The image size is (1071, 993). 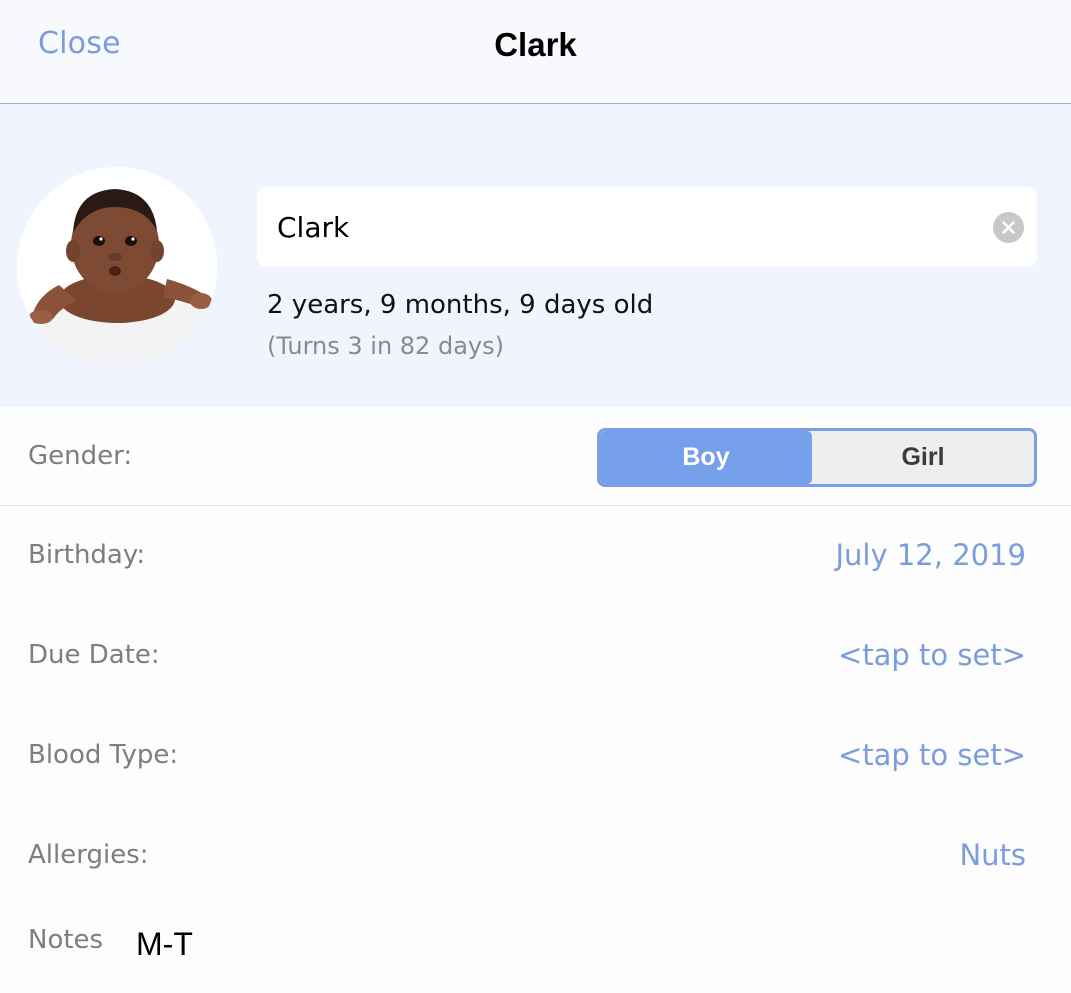 What do you see at coordinates (103, 755) in the screenshot?
I see `blood-type-label: Blood Type:` at bounding box center [103, 755].